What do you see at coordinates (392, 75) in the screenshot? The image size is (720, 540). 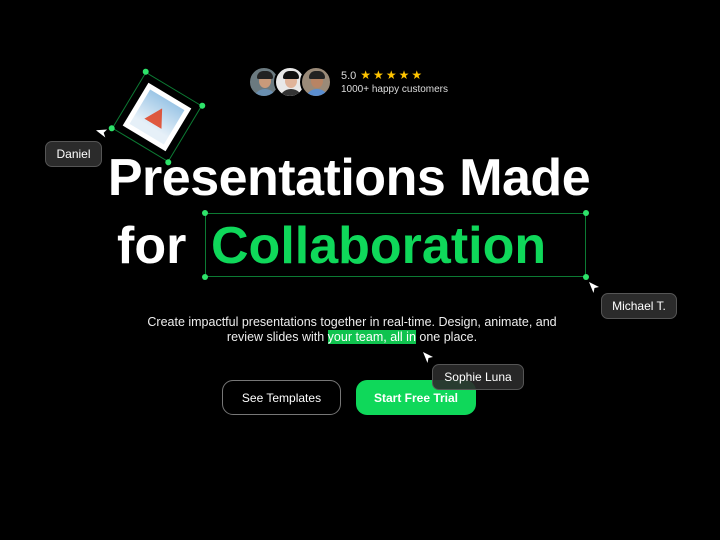 I see `star-icons: ★★★★★` at bounding box center [392, 75].